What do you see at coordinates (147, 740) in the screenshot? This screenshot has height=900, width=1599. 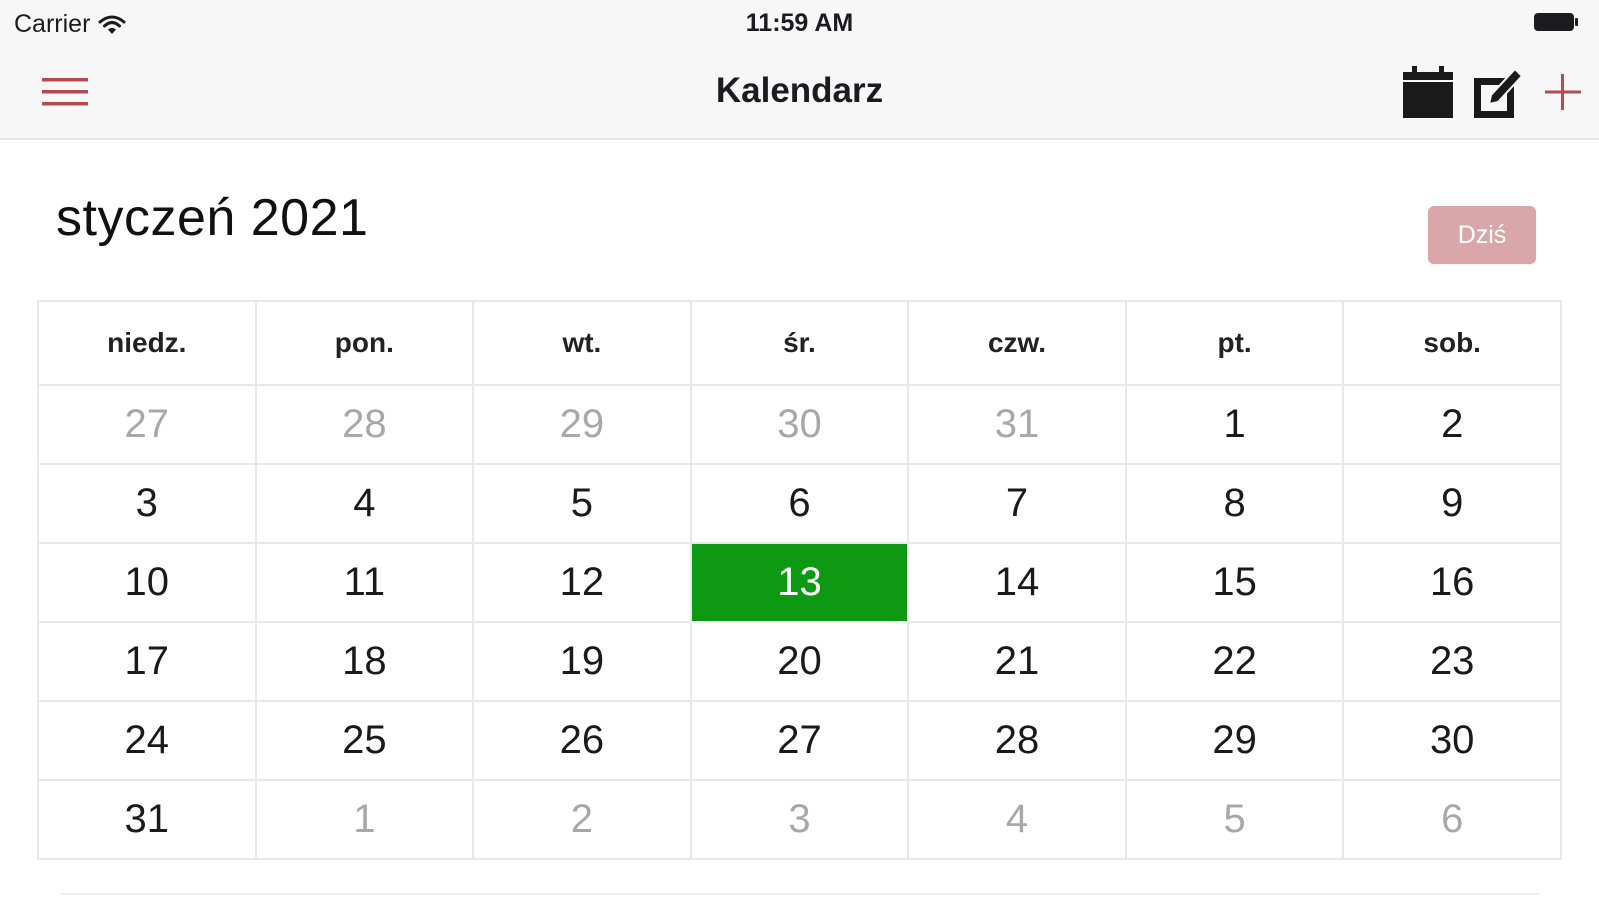 I see `day-cell: 24` at bounding box center [147, 740].